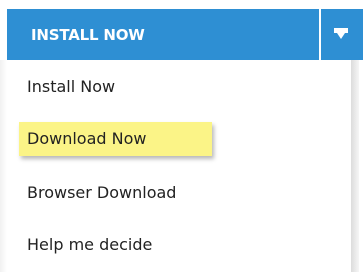  I want to click on menu-item-label: Help me decide, so click(90, 244).